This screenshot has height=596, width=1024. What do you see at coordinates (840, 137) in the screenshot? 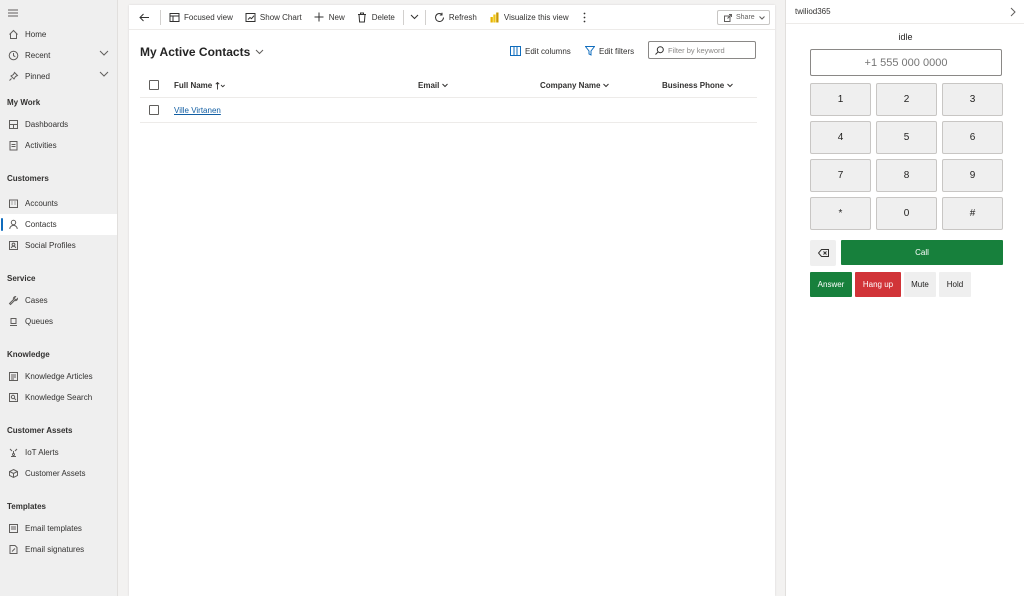
I see `dialpad-key-4: 4` at bounding box center [840, 137].